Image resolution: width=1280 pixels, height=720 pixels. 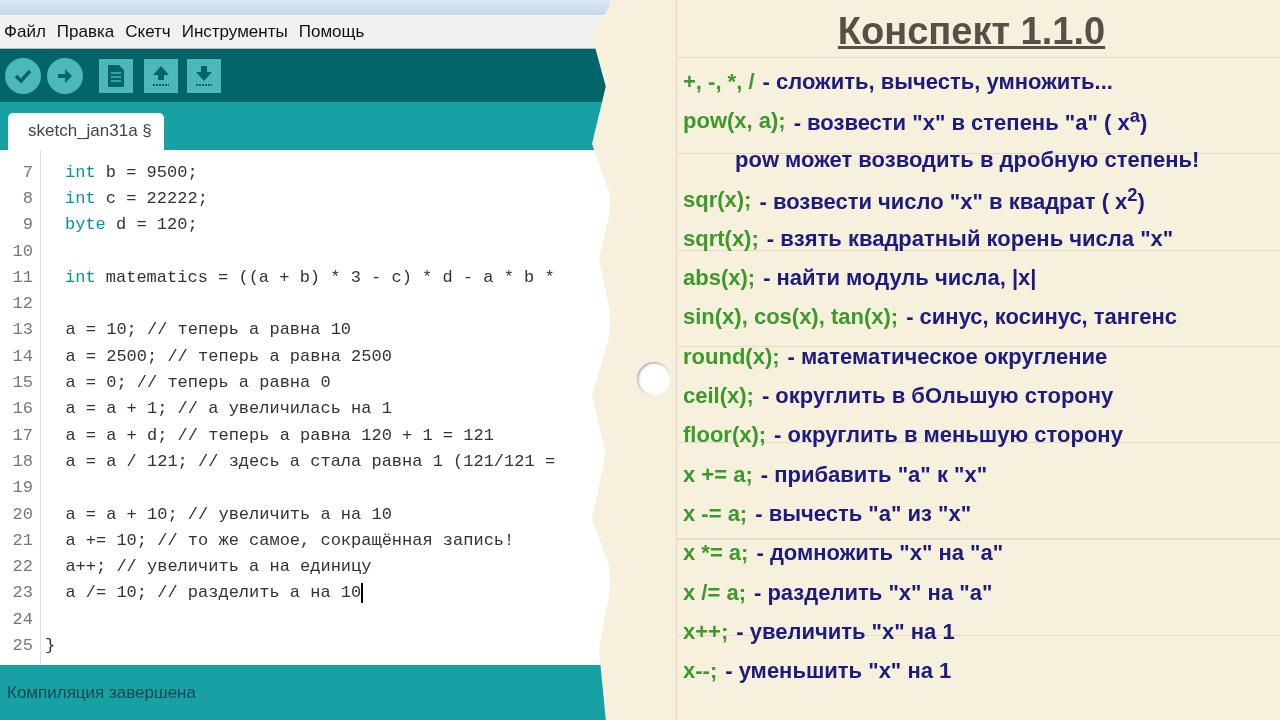 What do you see at coordinates (65, 75) in the screenshot?
I see `upload-button` at bounding box center [65, 75].